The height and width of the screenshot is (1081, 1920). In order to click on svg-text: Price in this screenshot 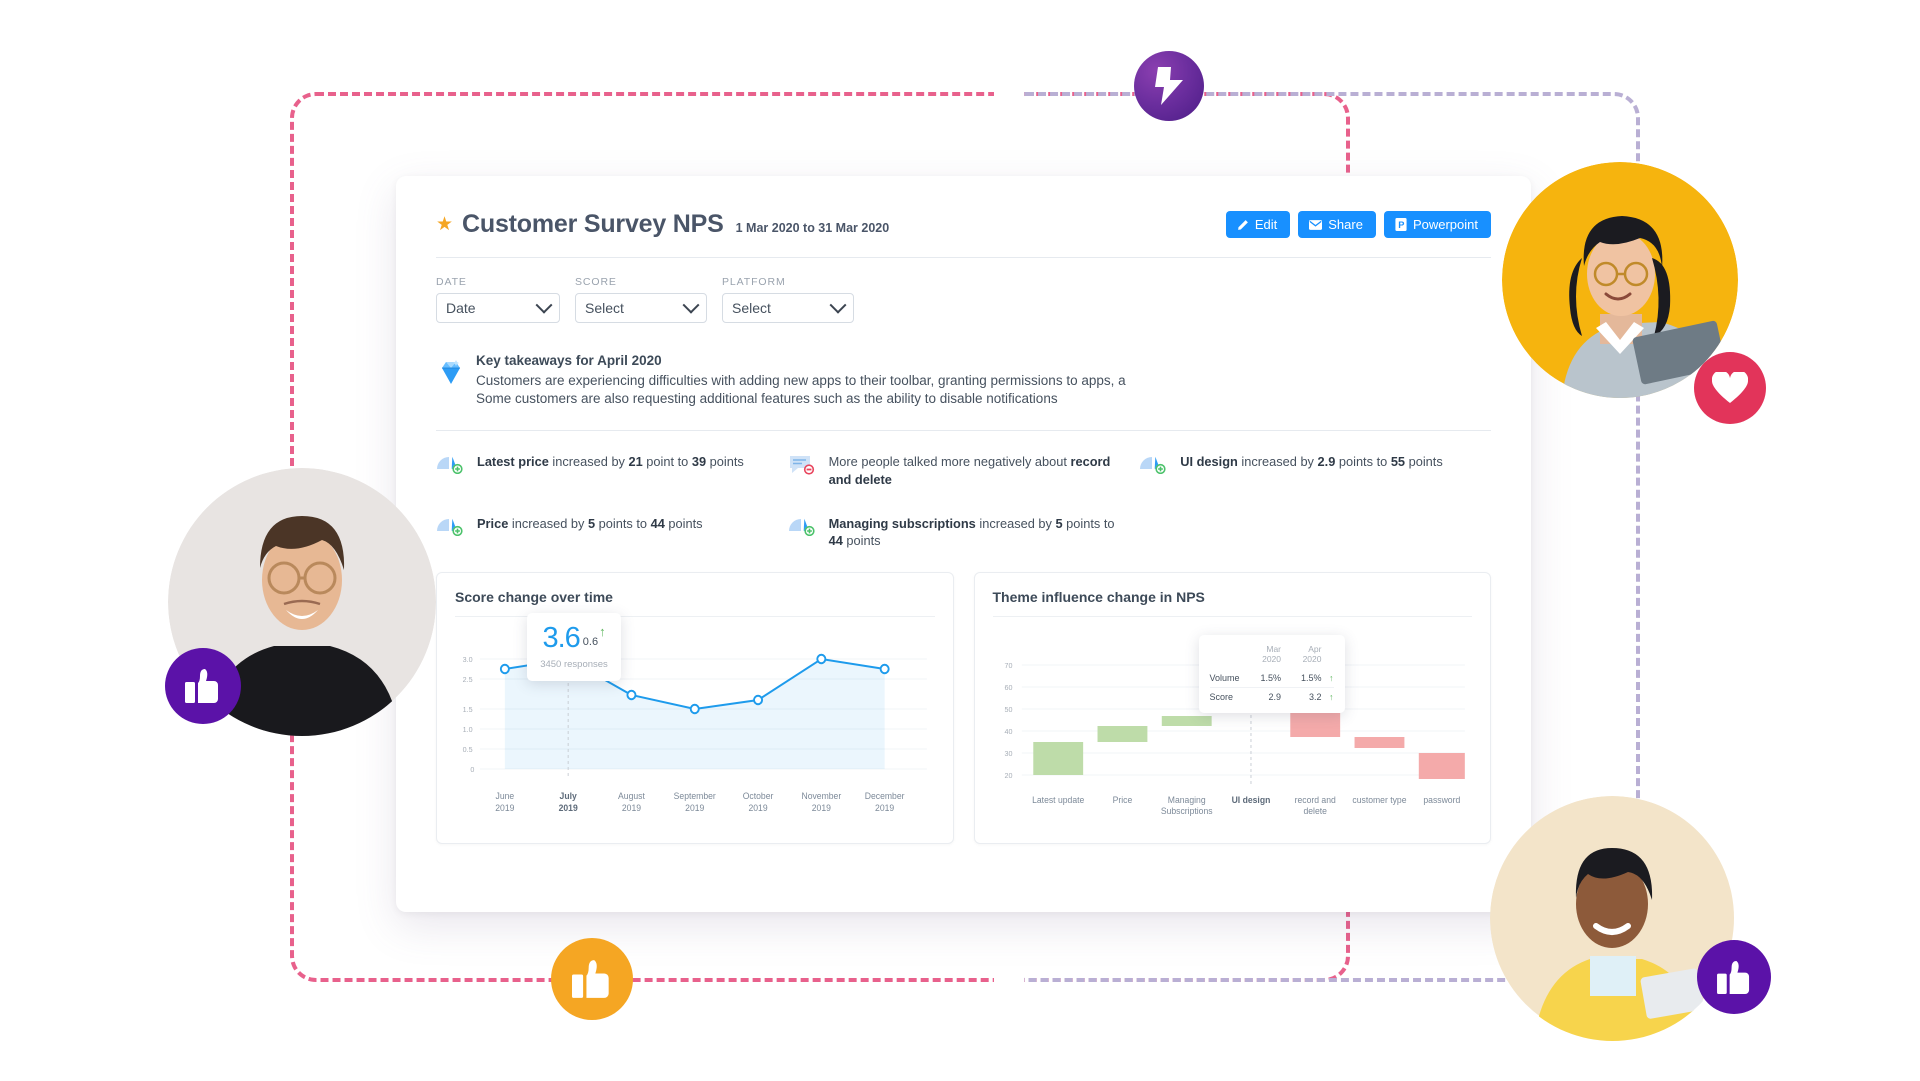, I will do `click(1122, 800)`.